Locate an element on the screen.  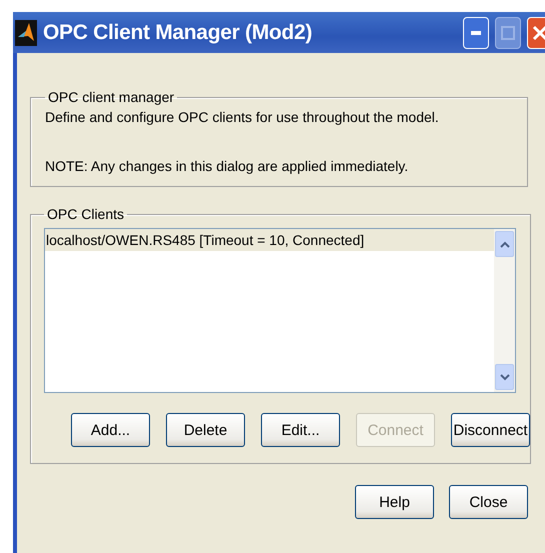
chevron-up-icon is located at coordinates (505, 244).